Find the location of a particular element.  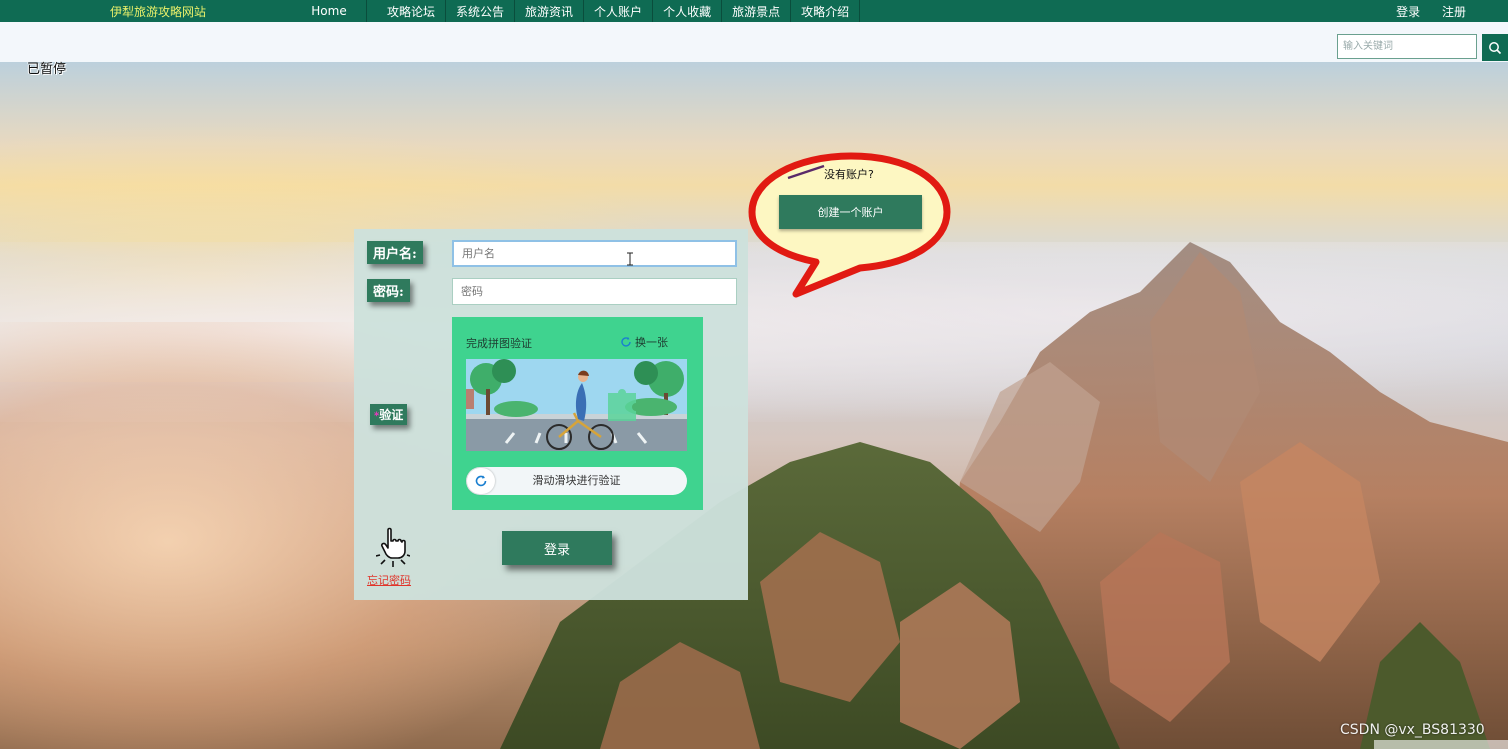

watermark: CSDN @vx_BS81330 is located at coordinates (1412, 730).